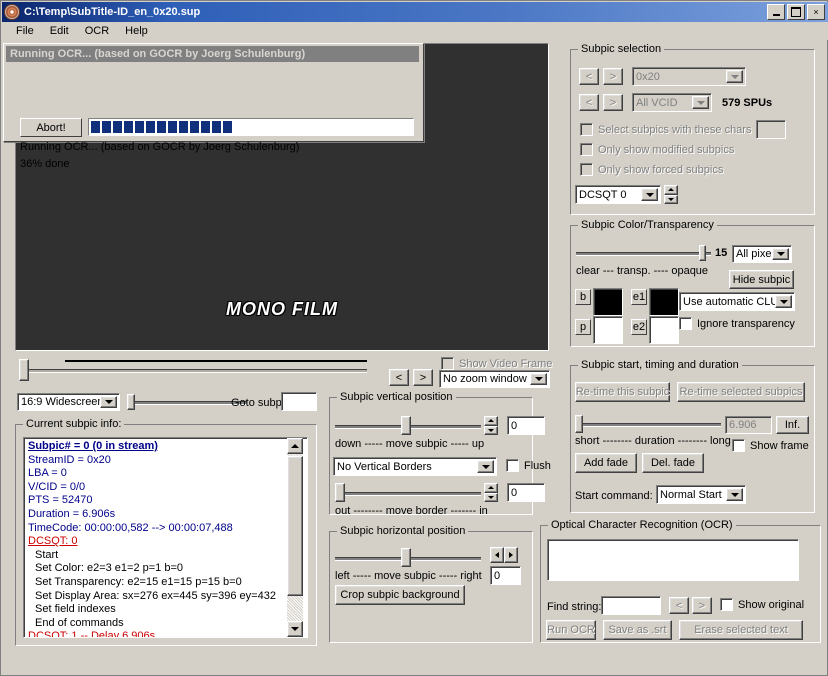  I want to click on stream-id-combo: 0x20, so click(689, 76).